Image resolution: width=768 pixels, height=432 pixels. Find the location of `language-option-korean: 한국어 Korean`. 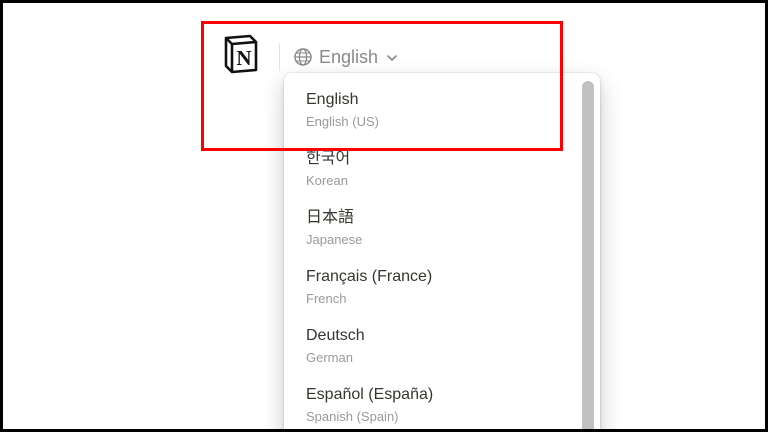

language-option-korean: 한국어 Korean is located at coordinates (433, 161).